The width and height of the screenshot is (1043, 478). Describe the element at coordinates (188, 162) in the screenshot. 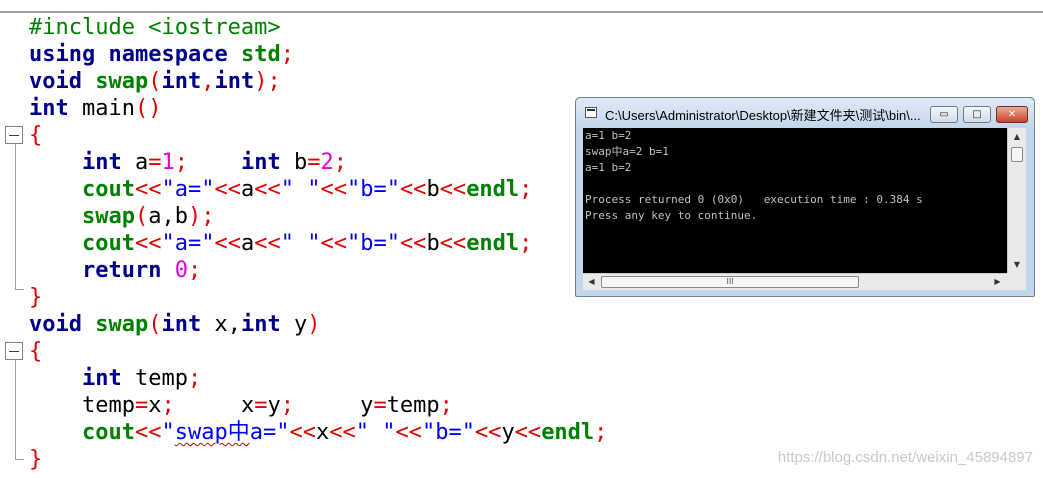

I see `code-line-6: int a=1; int b=2;` at that location.